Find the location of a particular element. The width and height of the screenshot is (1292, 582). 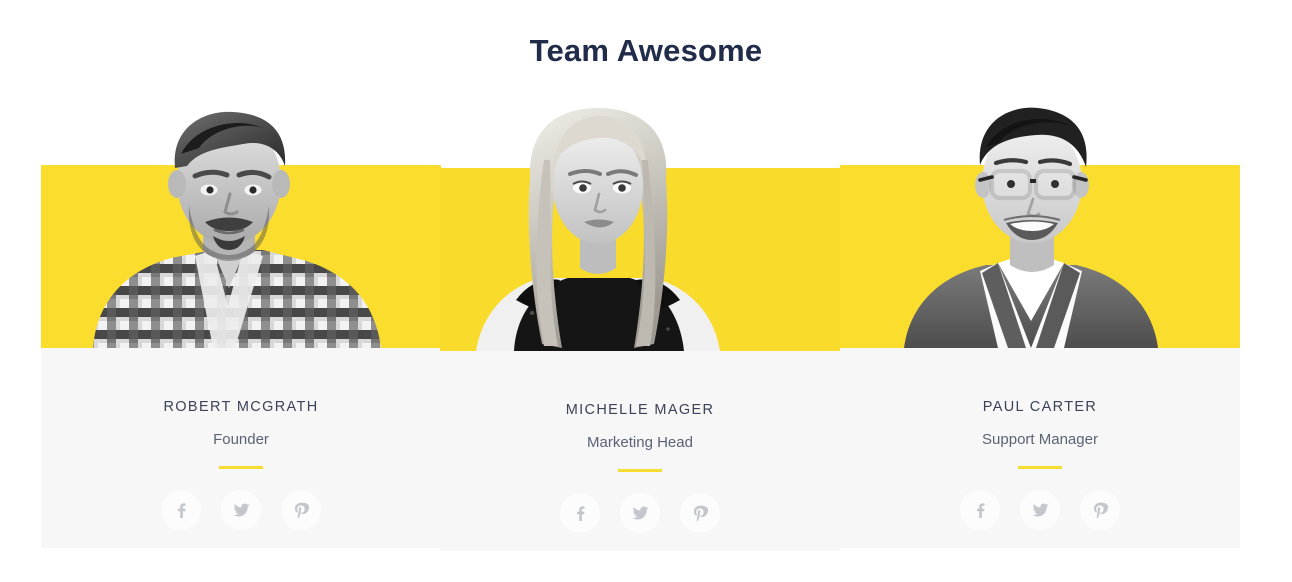

member-info-panel: PAUL CARTER Support Manager is located at coordinates (1040, 448).